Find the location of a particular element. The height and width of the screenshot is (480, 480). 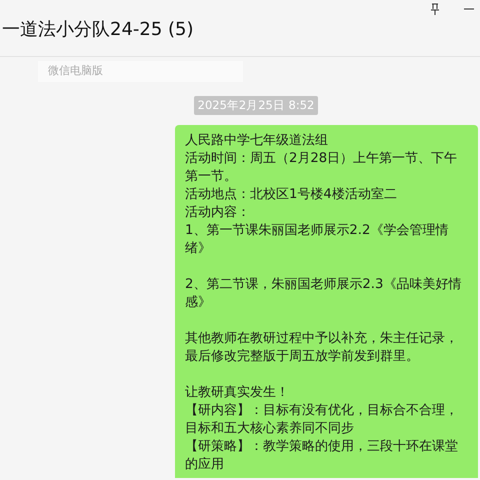

timestamp: 2025年2月25日 8:52 is located at coordinates (256, 105).